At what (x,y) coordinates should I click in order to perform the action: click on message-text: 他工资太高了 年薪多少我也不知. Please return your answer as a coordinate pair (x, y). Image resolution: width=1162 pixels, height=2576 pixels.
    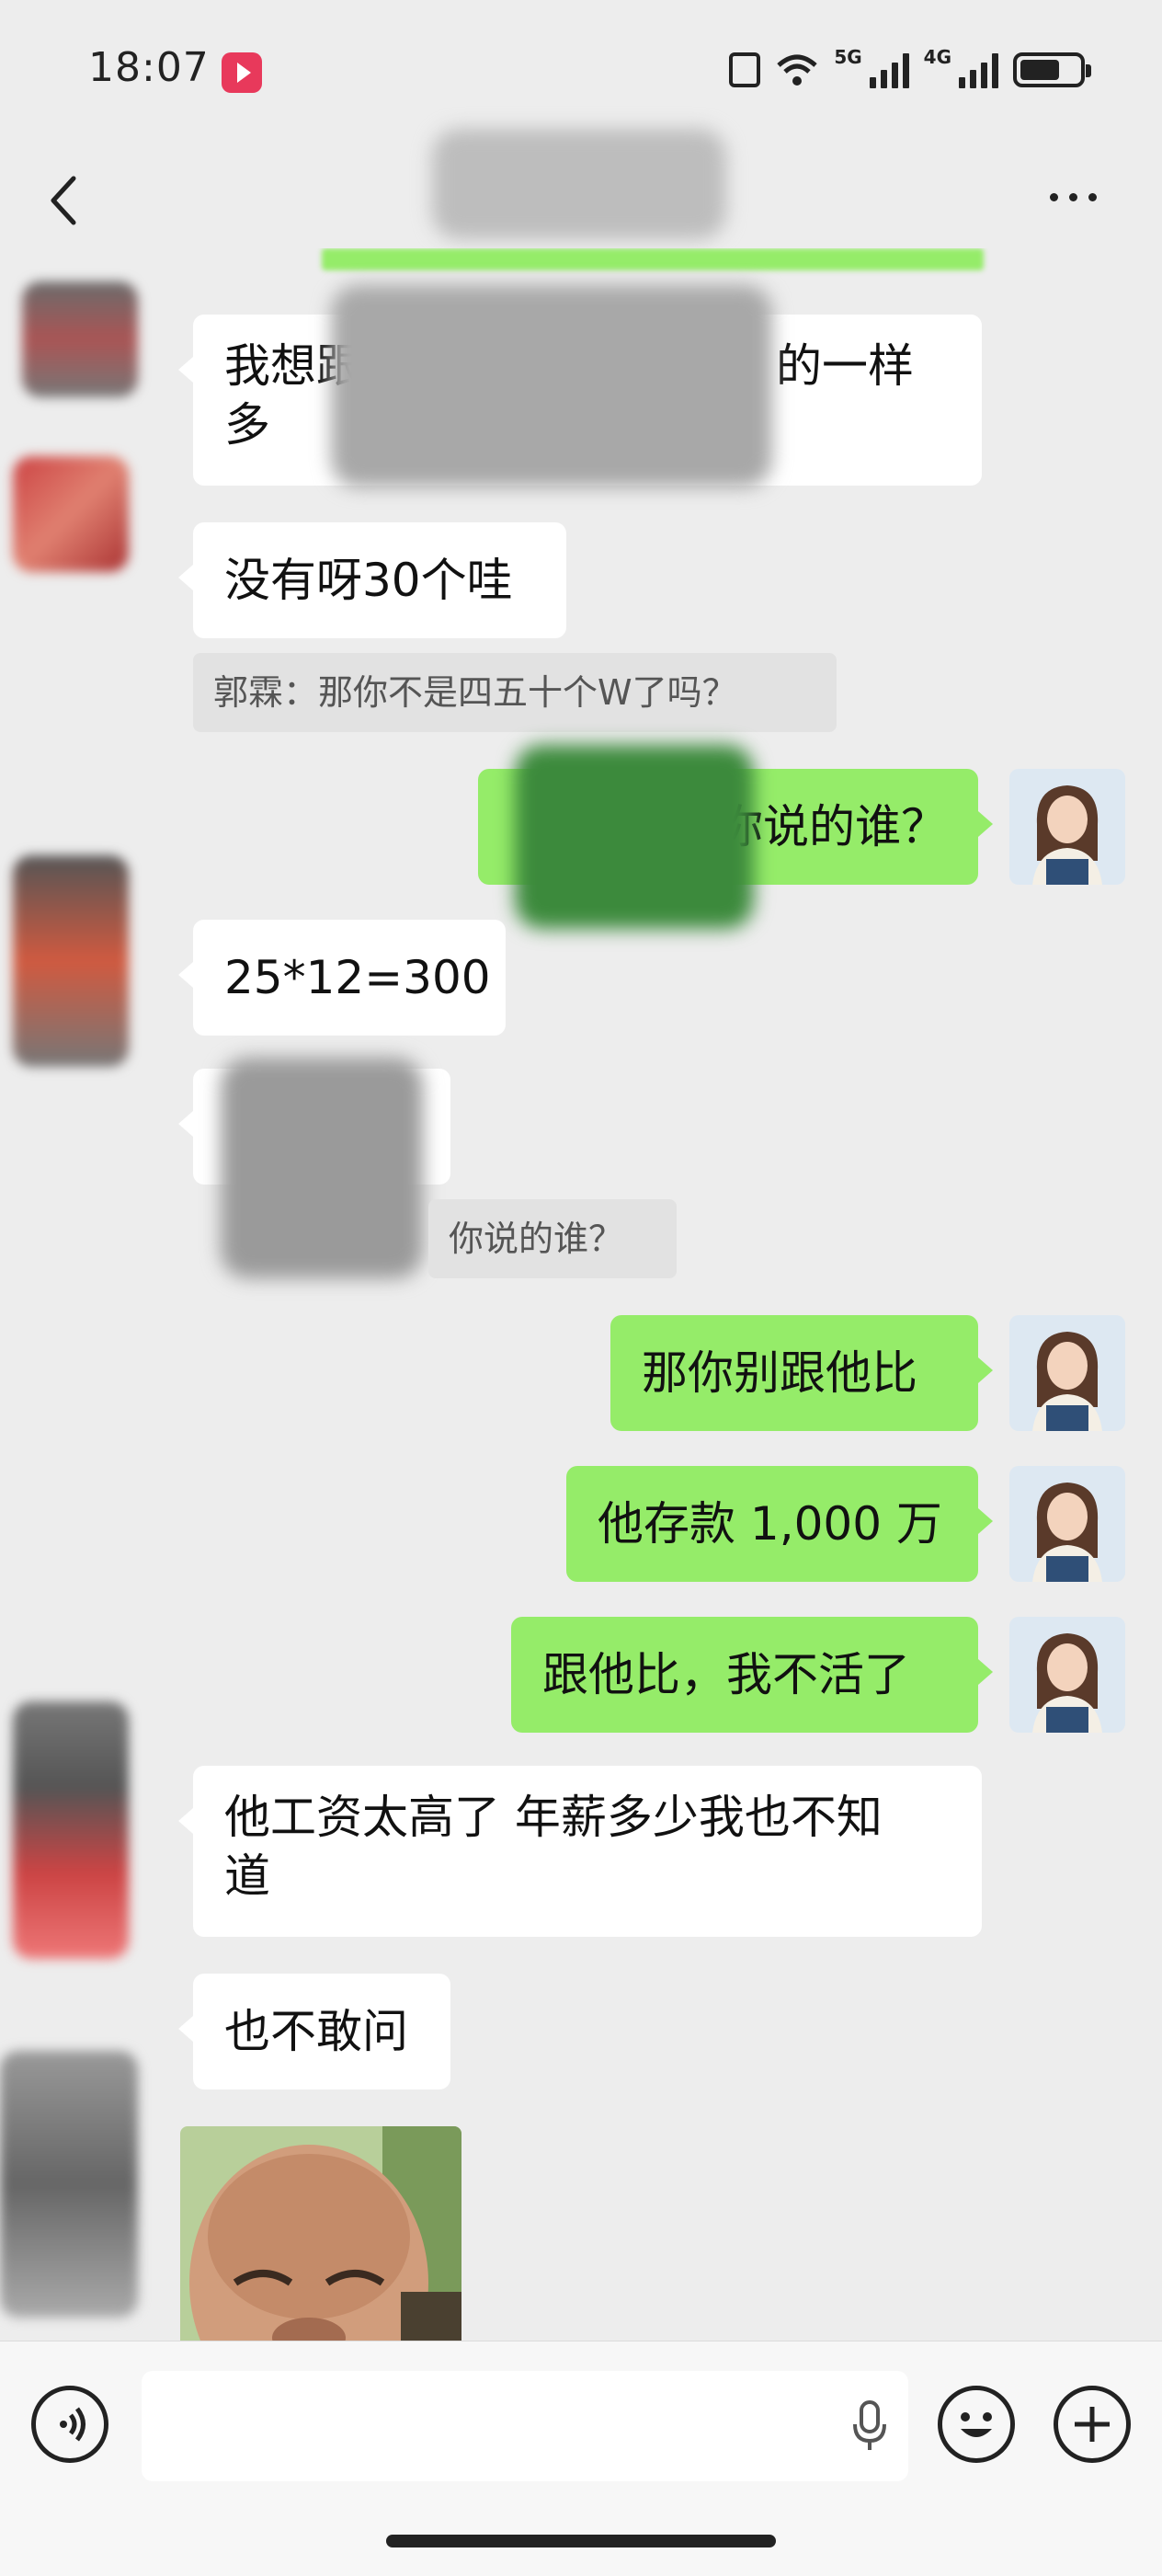
    Looking at the image, I should click on (553, 1818).